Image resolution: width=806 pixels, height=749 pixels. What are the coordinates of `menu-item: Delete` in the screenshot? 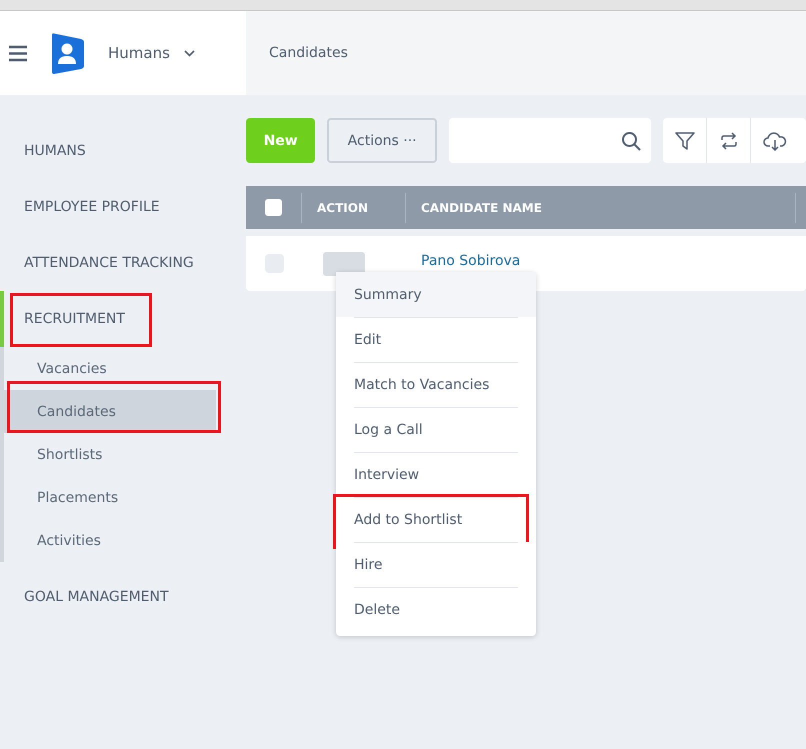 It's located at (436, 609).